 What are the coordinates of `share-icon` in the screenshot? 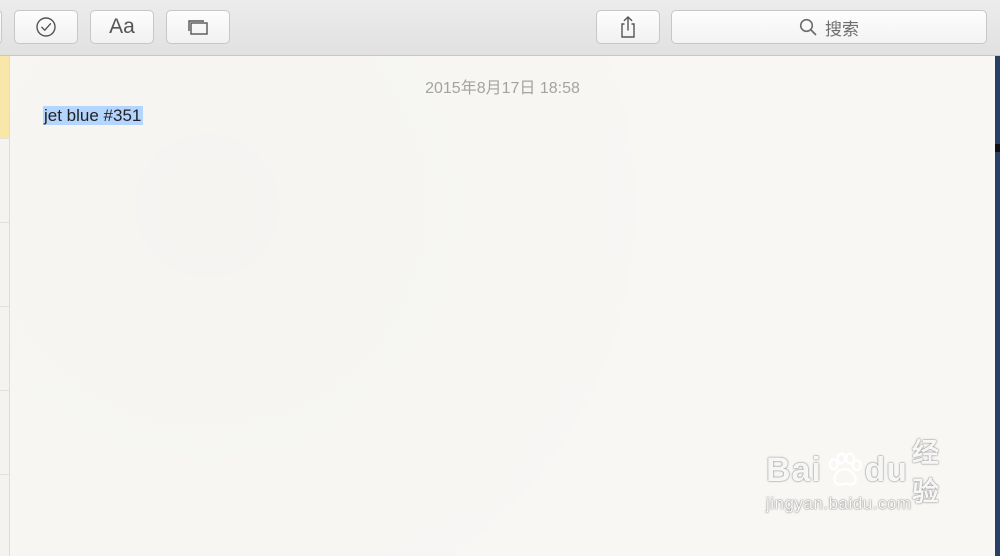 It's located at (628, 27).